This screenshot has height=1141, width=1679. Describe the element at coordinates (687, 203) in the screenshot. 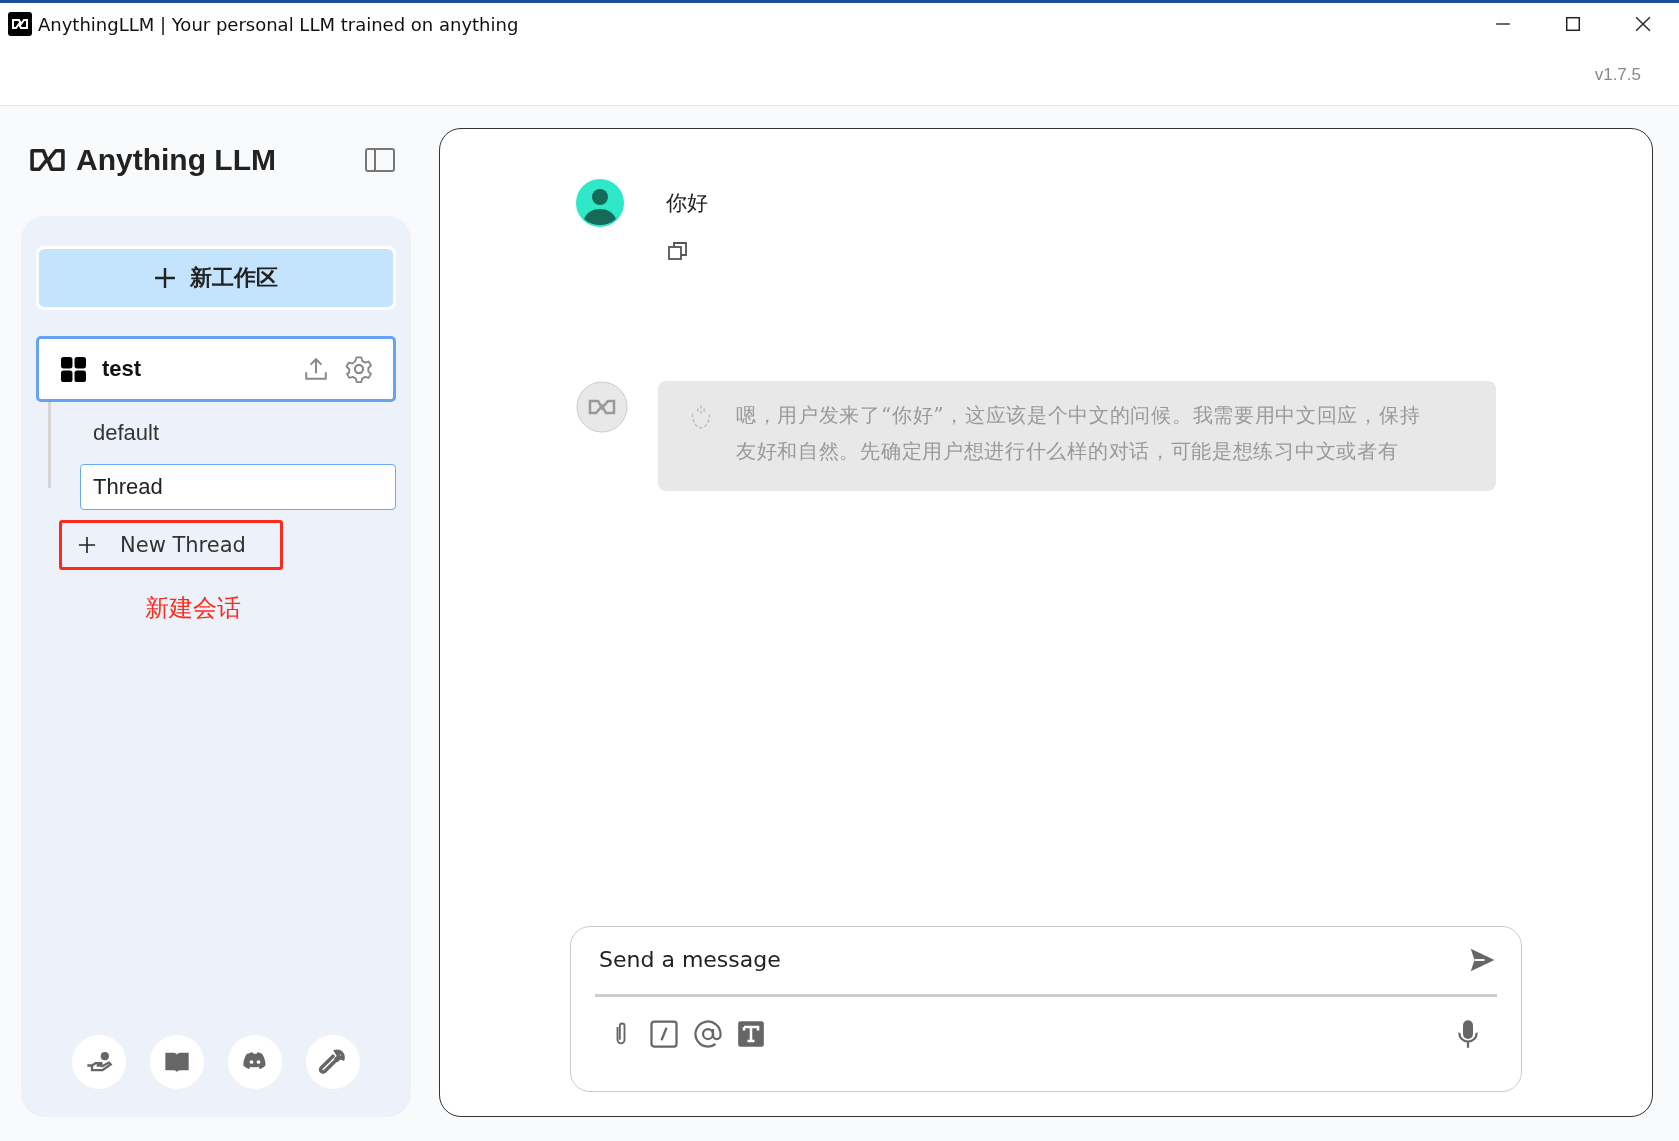

I see `user-message: 你好` at that location.